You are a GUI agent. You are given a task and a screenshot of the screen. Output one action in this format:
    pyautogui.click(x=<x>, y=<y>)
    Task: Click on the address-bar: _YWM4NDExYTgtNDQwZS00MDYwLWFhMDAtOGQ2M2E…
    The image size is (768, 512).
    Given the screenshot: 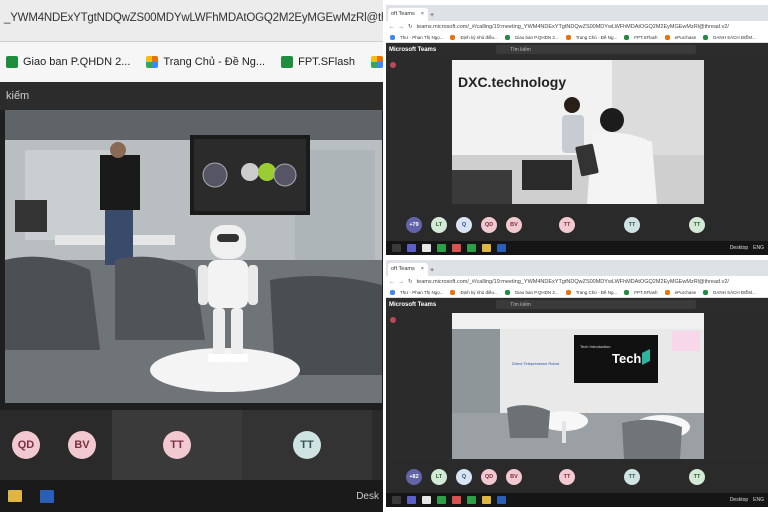 What is the action you would take?
    pyautogui.click(x=191, y=21)
    